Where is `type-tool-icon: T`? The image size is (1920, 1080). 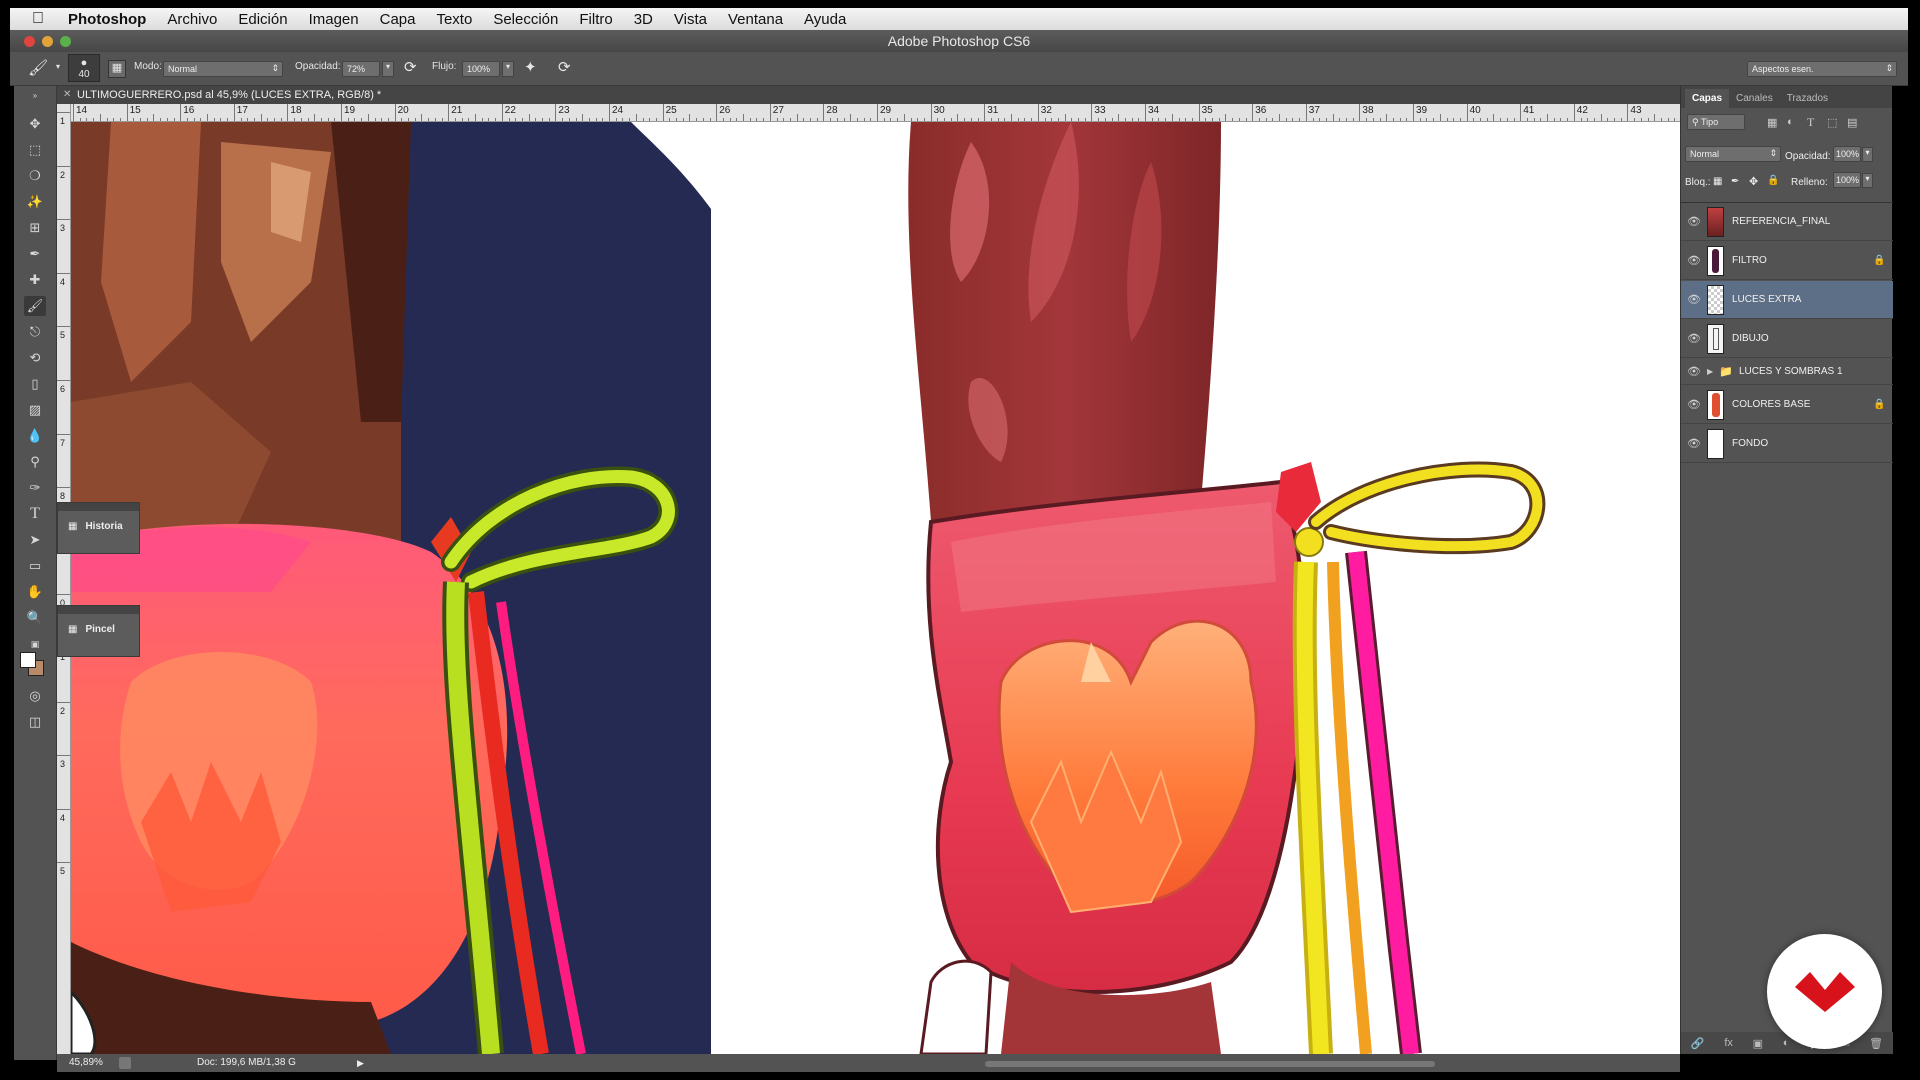 type-tool-icon: T is located at coordinates (35, 514).